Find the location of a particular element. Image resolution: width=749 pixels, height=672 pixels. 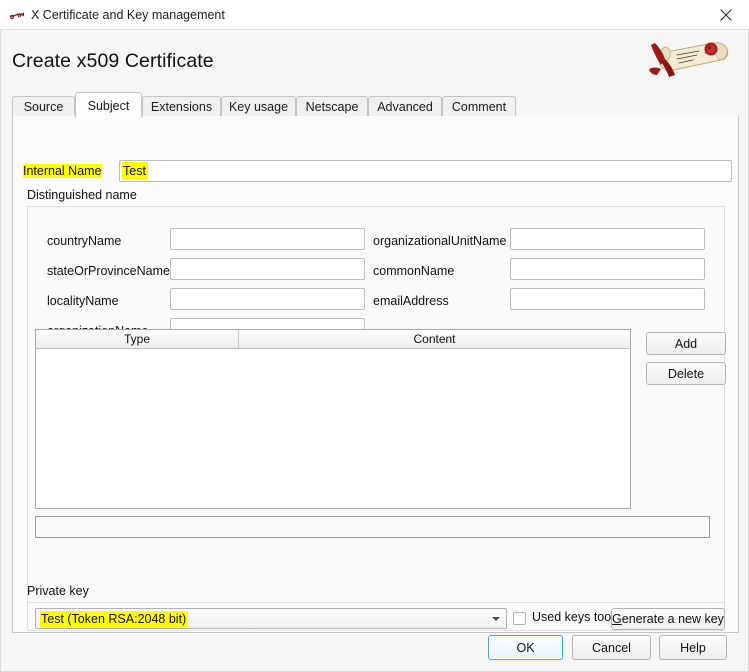

internal-name-row: Internal Name Test is located at coordinates (377, 171).